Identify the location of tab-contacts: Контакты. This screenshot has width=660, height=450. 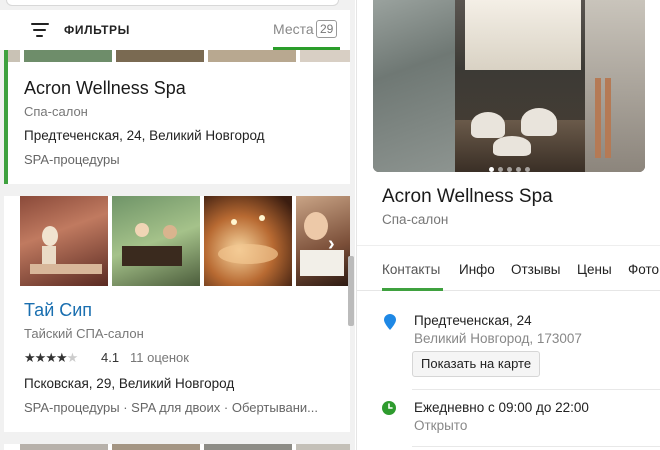
(411, 269).